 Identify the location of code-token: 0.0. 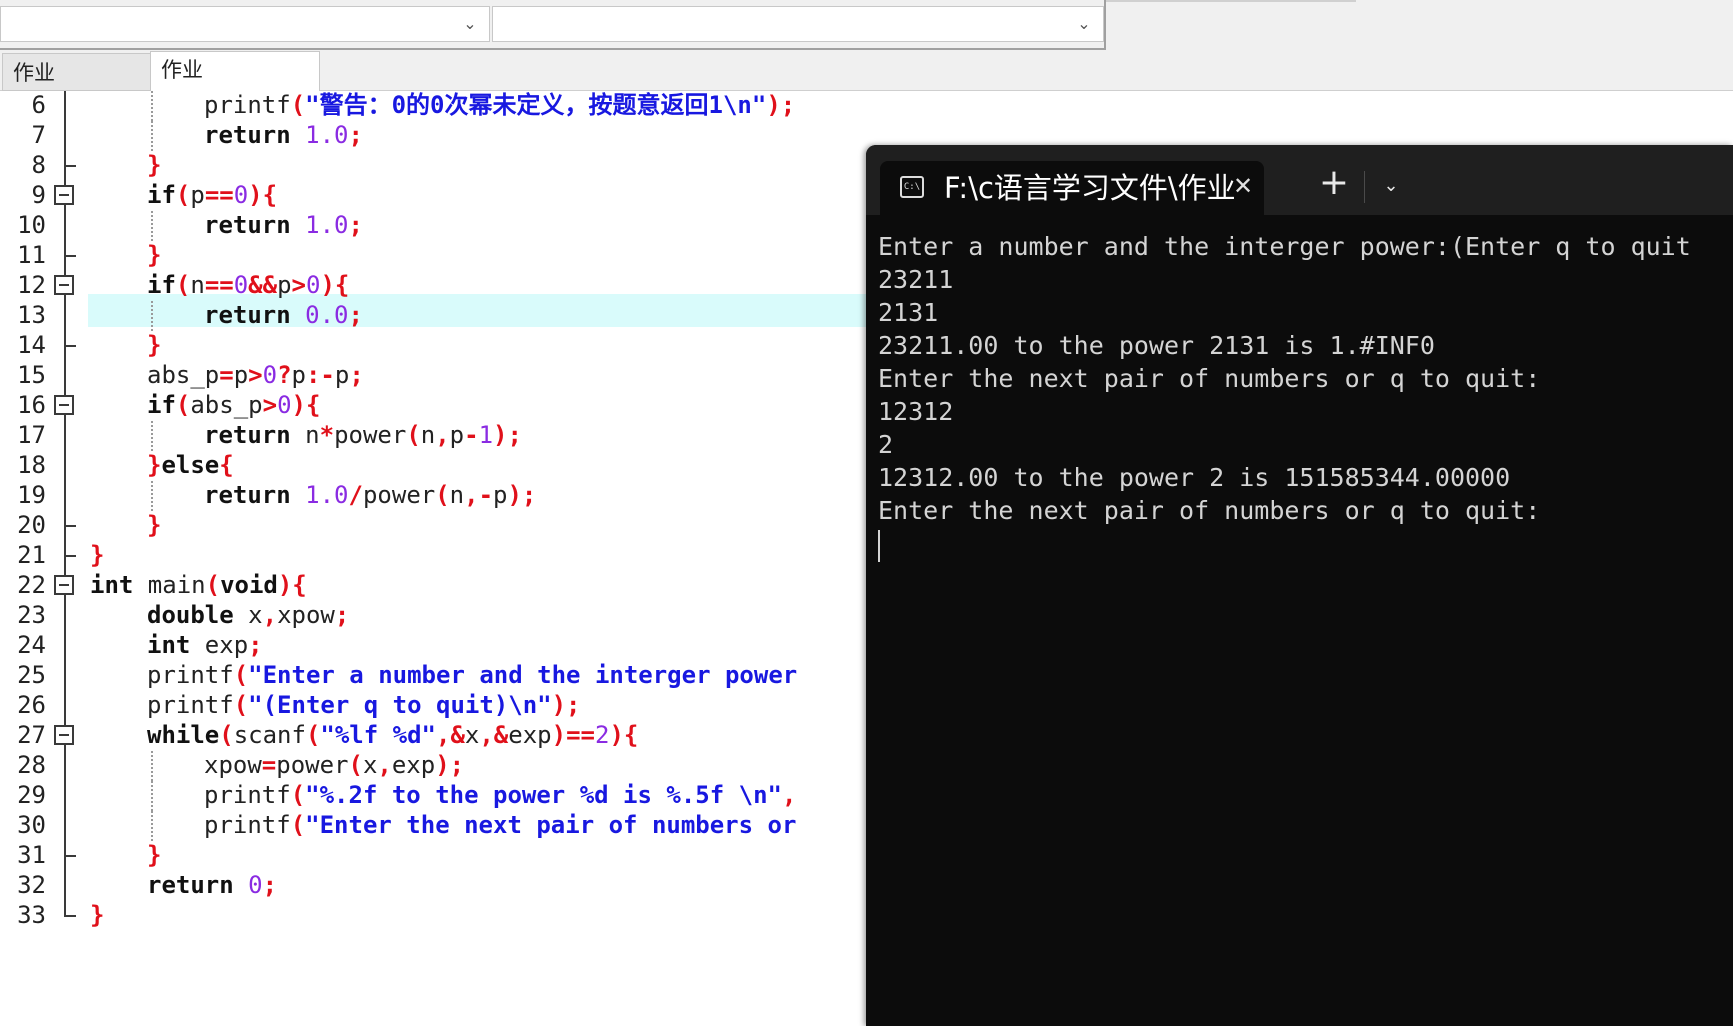
(327, 315).